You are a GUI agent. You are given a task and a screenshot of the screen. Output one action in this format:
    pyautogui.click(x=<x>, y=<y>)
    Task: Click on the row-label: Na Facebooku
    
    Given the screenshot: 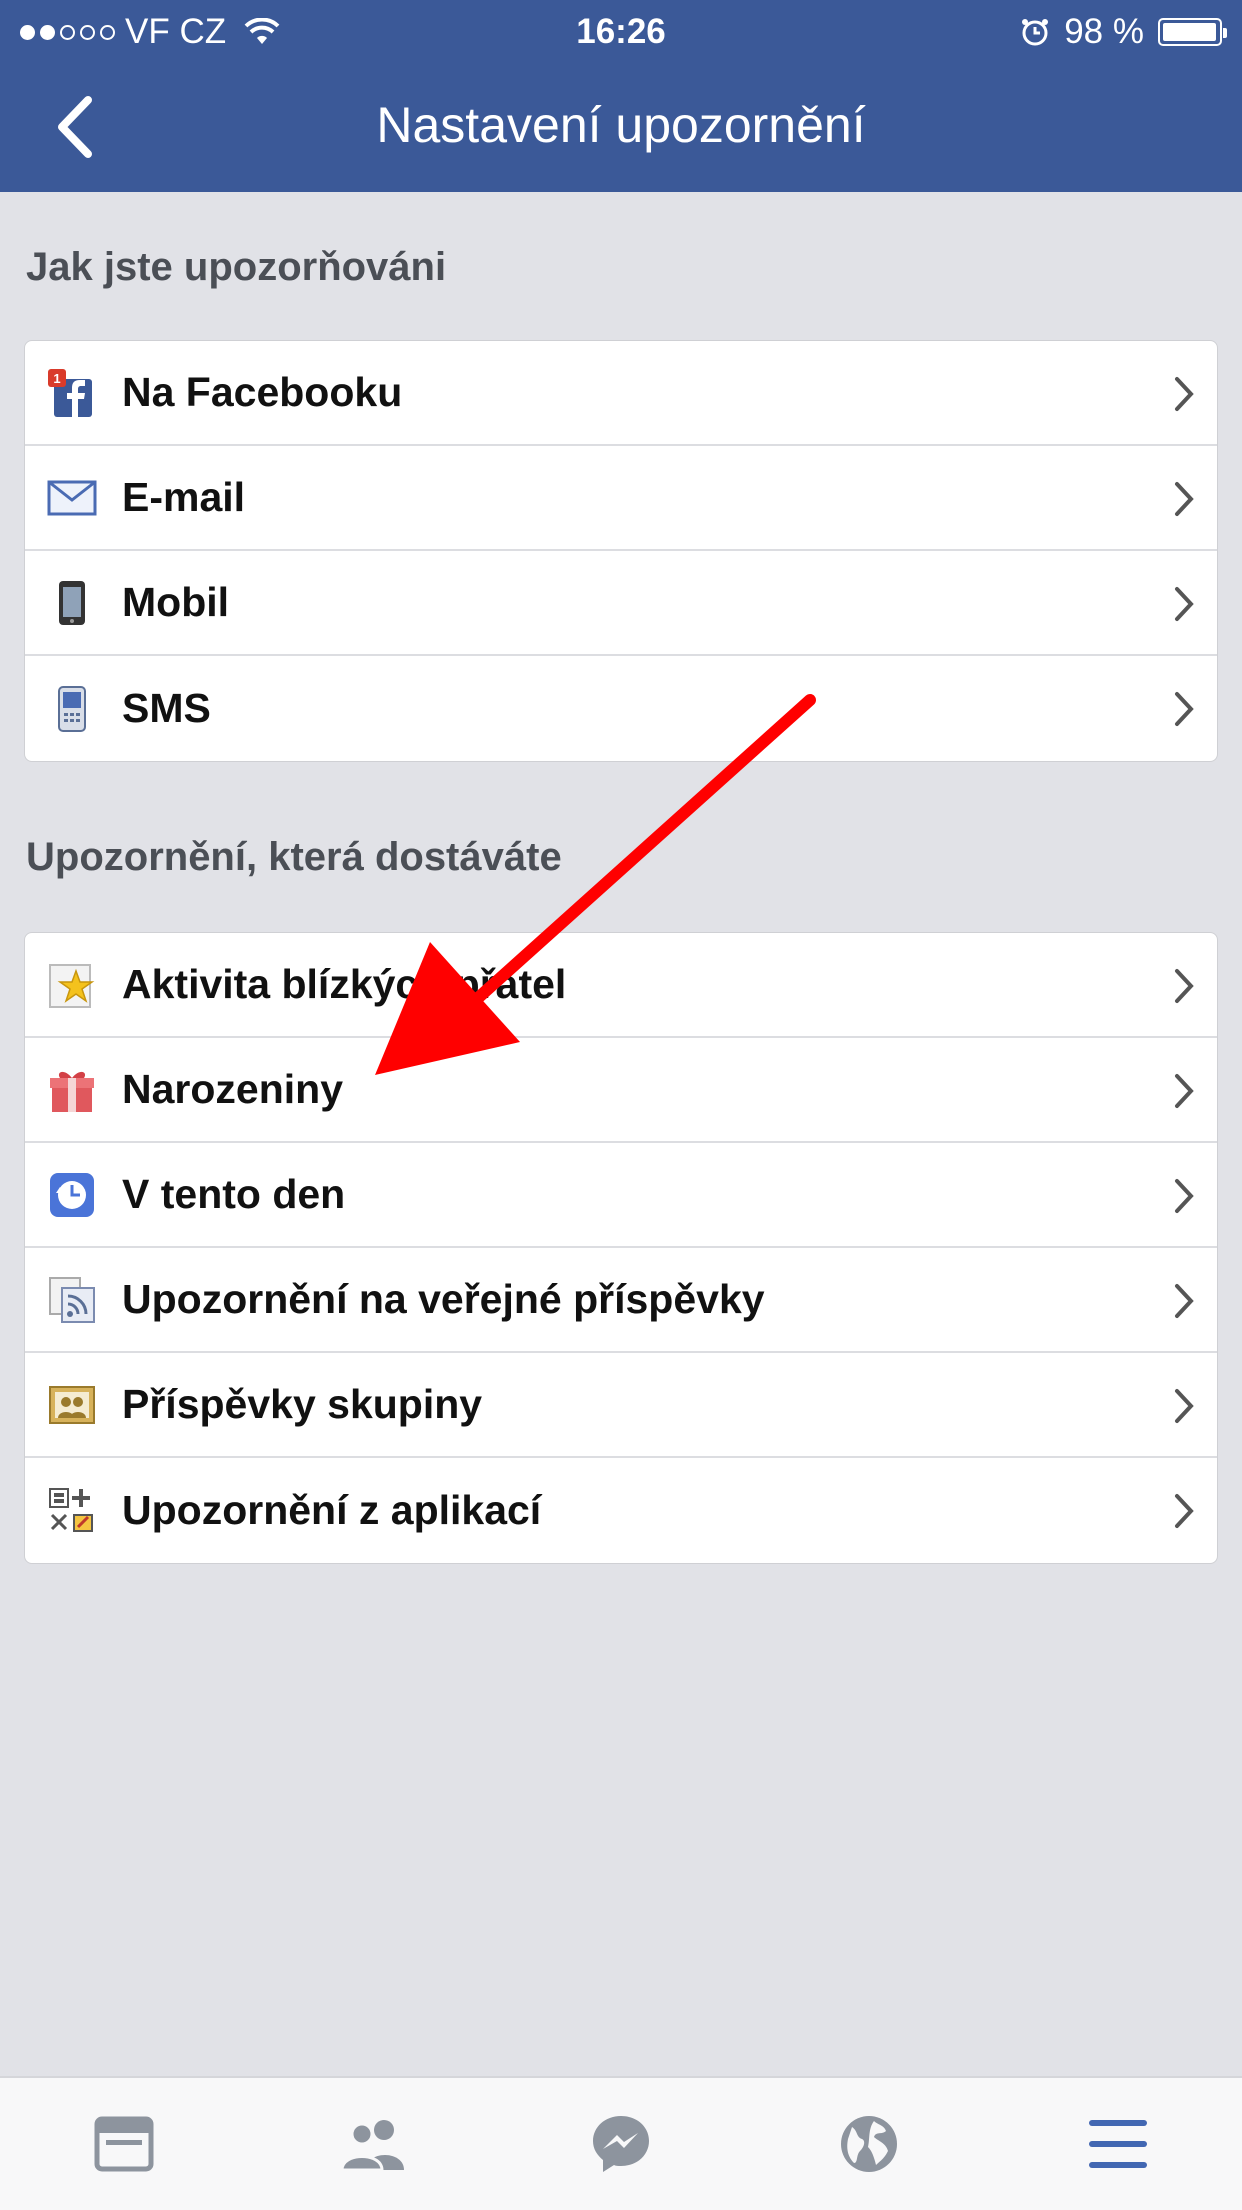 What is the action you would take?
    pyautogui.click(x=262, y=392)
    